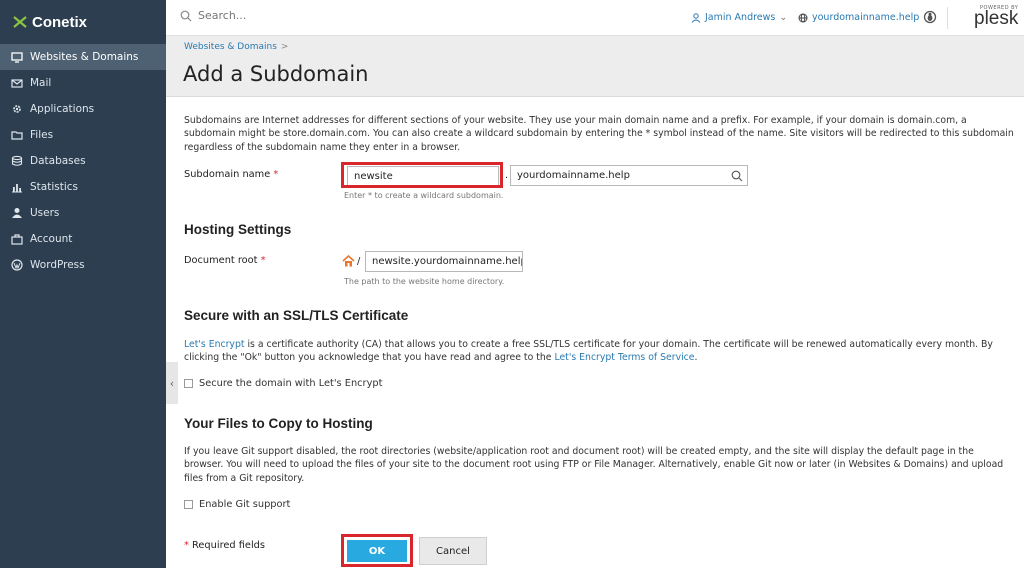 The width and height of the screenshot is (1024, 568). What do you see at coordinates (573, 175) in the screenshot?
I see `parent-domain-value: yourdomainname.help` at bounding box center [573, 175].